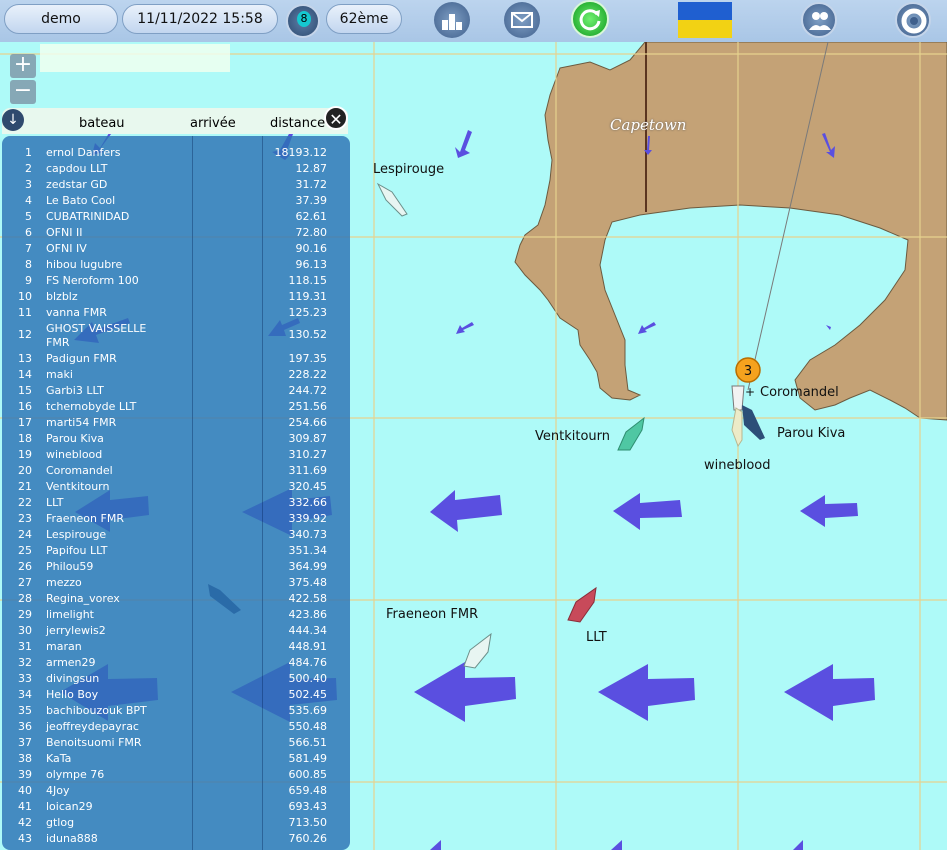 The height and width of the screenshot is (850, 947). What do you see at coordinates (106, 201) in the screenshot?
I see `boat-name: Le Bato Cool` at bounding box center [106, 201].